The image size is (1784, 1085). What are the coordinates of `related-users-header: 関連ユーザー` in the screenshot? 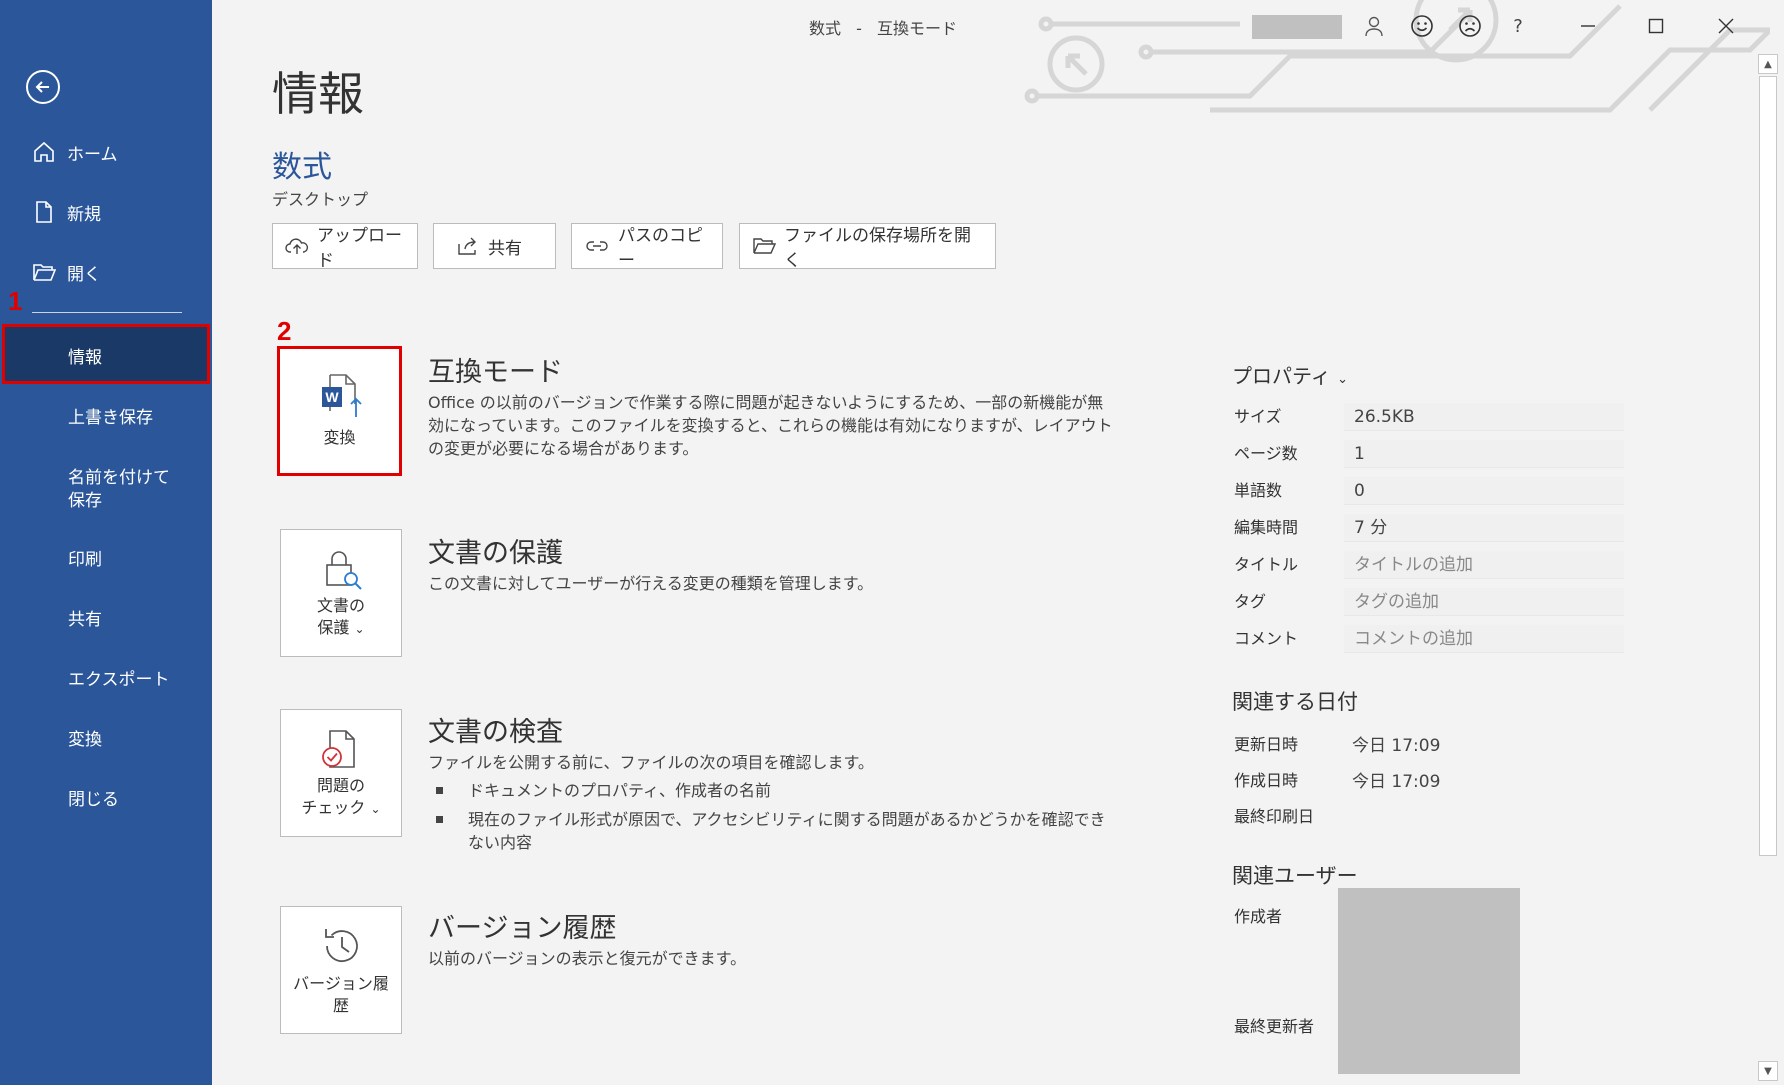 It's located at (1295, 876).